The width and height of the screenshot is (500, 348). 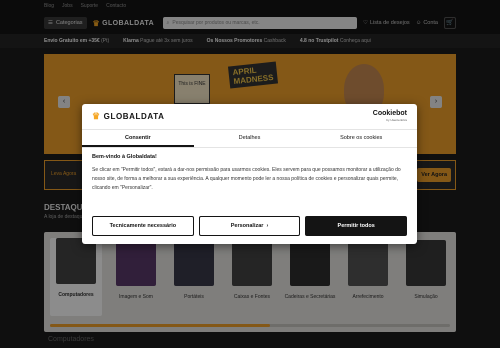 I want to click on dialog-heading: Bem-vindo à Globaldata!, so click(x=124, y=157).